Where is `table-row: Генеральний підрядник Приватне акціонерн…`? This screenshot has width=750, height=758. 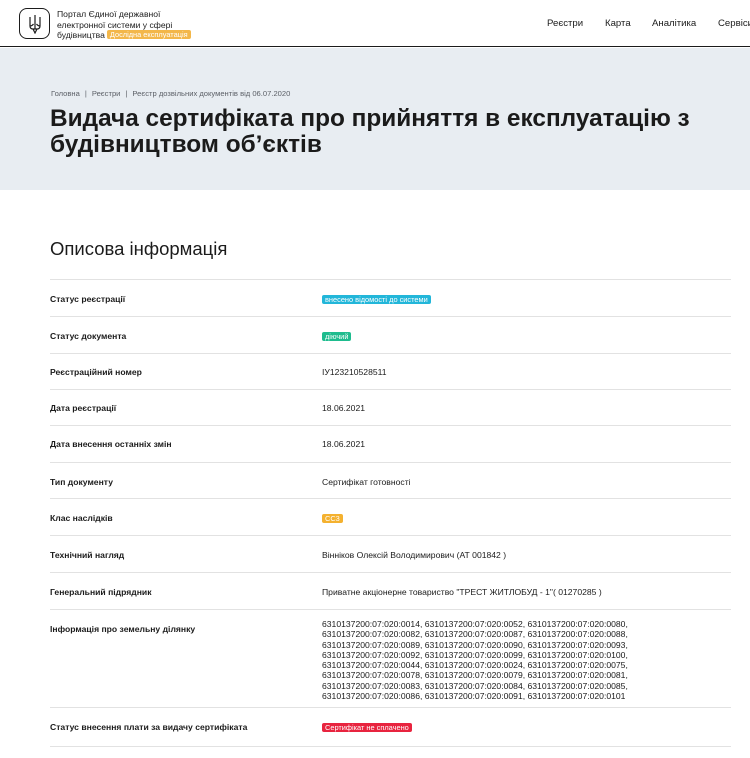 table-row: Генеральний підрядник Приватне акціонерн… is located at coordinates (390, 590).